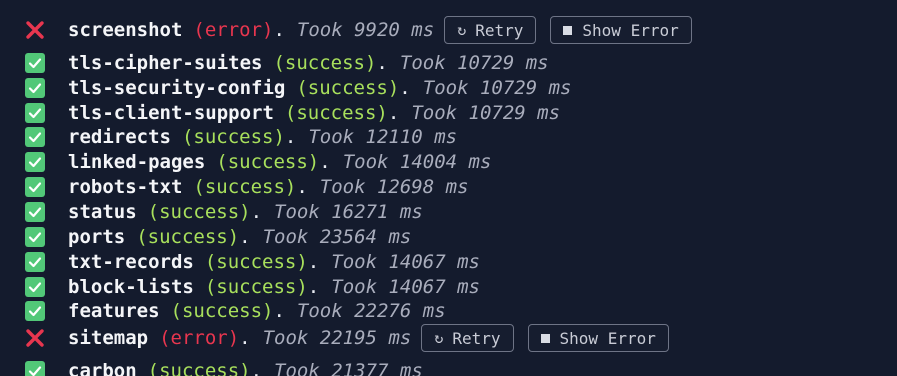 The height and width of the screenshot is (376, 897). Describe the element at coordinates (417, 162) in the screenshot. I see `duration-text: Took 14004 ms` at that location.